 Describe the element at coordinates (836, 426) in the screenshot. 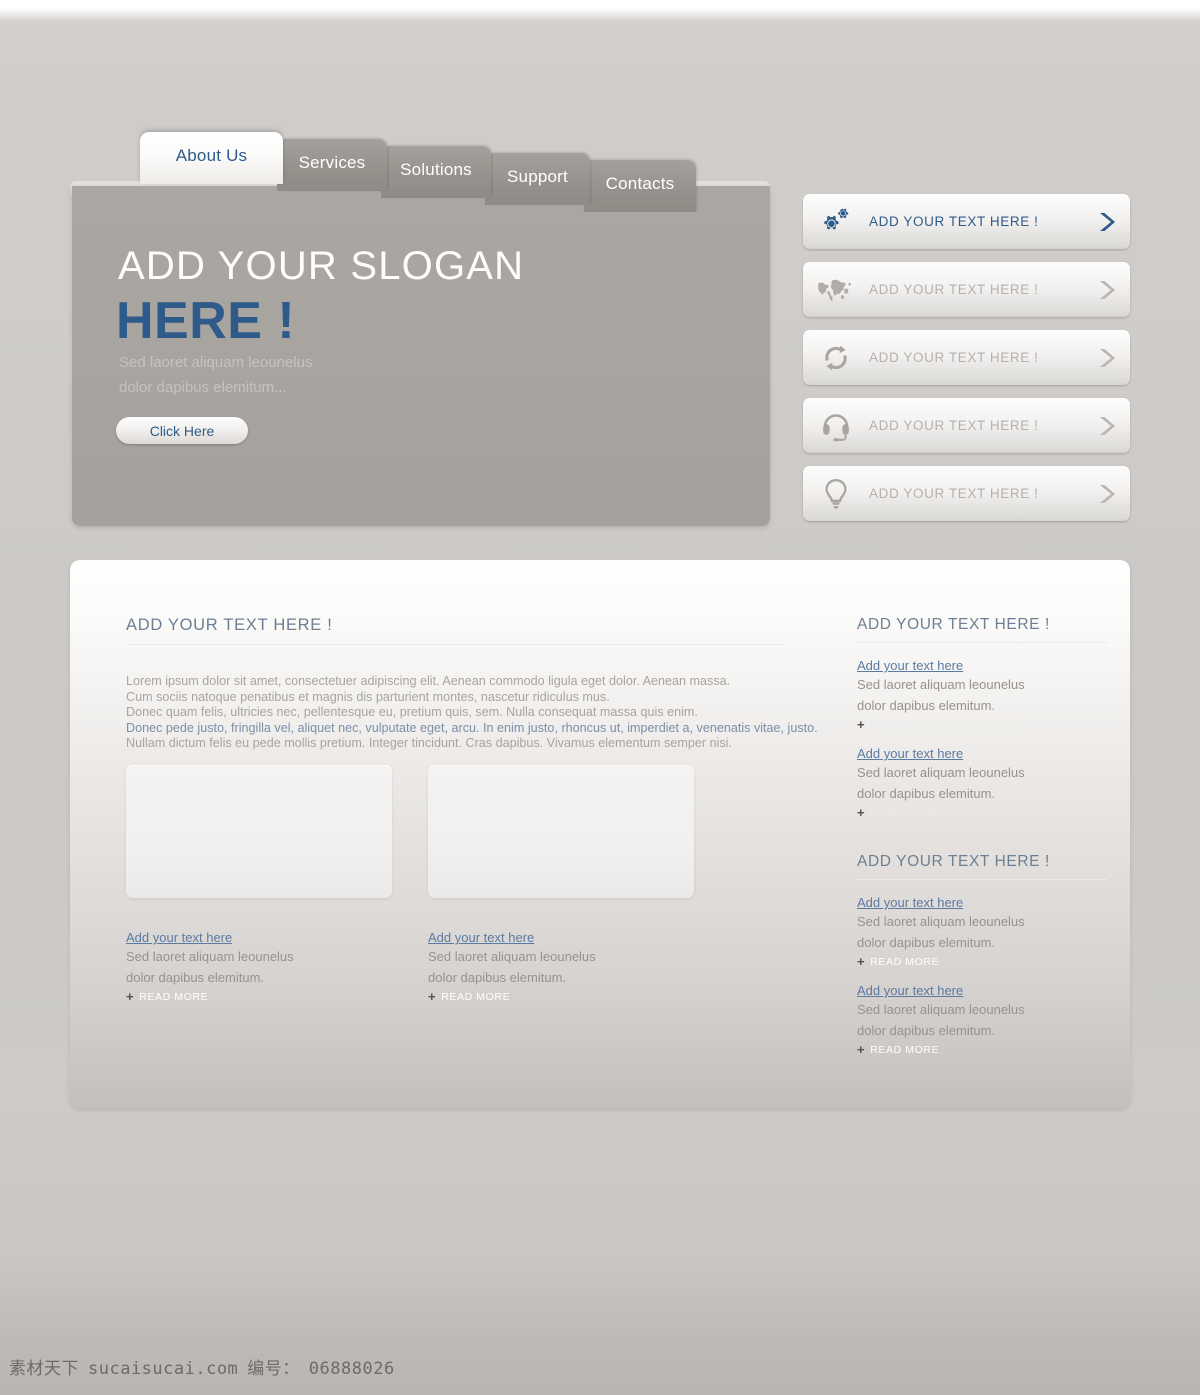

I see `headset-icon` at that location.